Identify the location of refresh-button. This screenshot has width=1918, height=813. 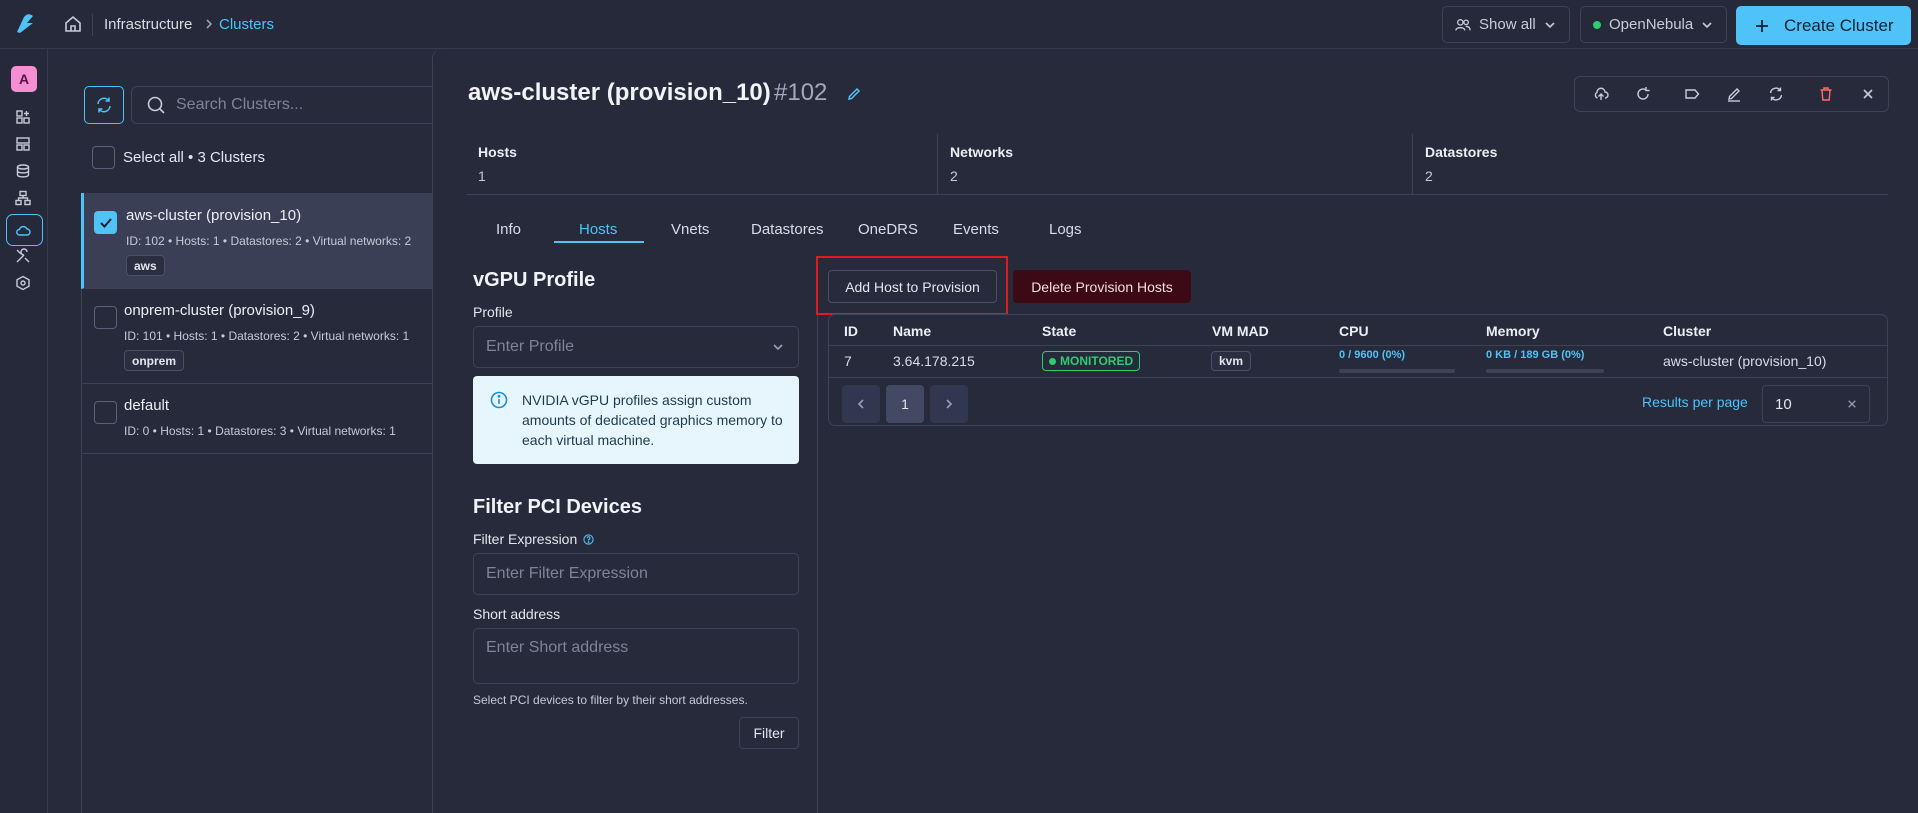
(104, 105).